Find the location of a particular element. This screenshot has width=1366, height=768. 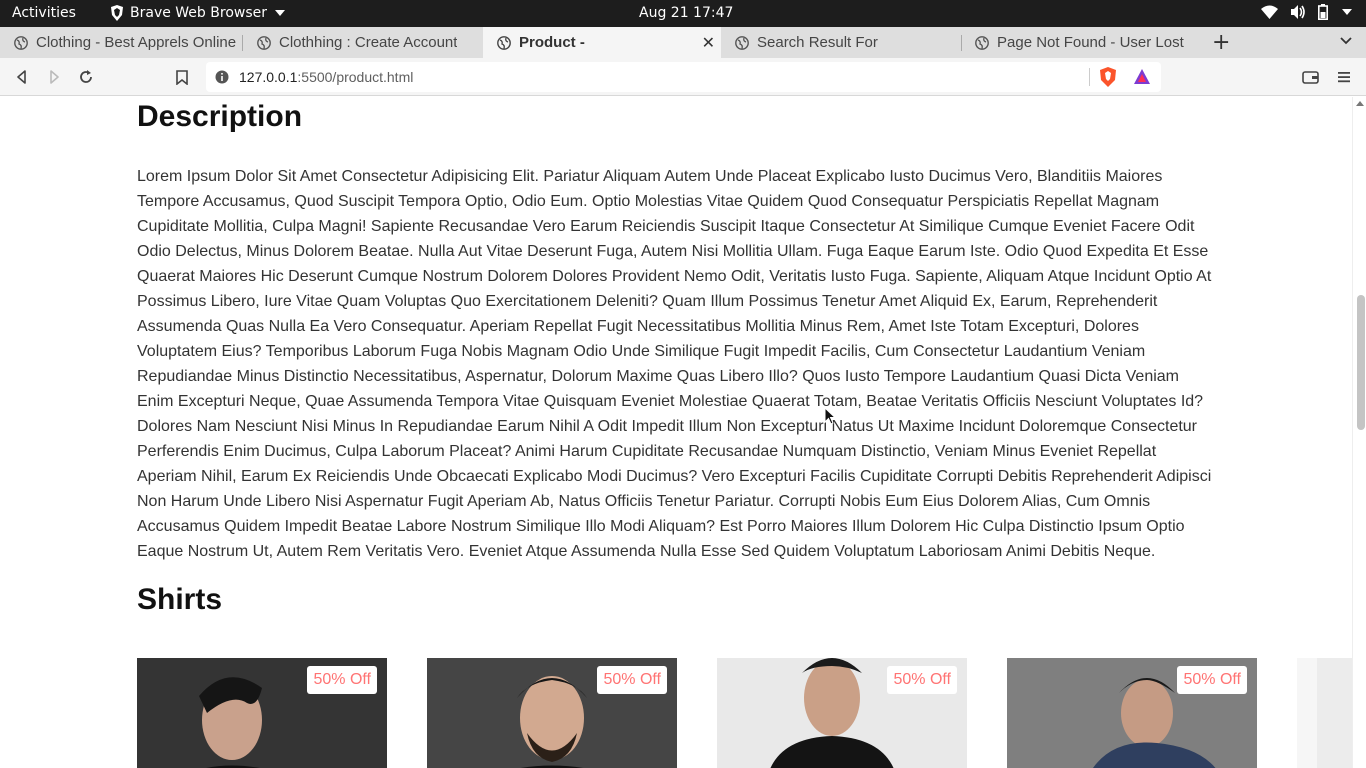

close-tab-icon: ✕ is located at coordinates (708, 43).